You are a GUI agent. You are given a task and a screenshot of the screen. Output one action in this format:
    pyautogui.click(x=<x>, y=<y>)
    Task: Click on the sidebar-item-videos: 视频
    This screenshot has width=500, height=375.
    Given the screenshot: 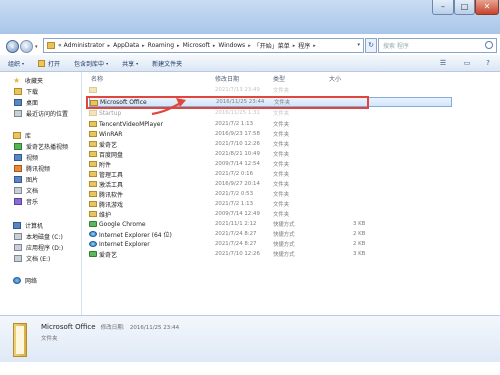 What is the action you would take?
    pyautogui.click(x=26, y=157)
    